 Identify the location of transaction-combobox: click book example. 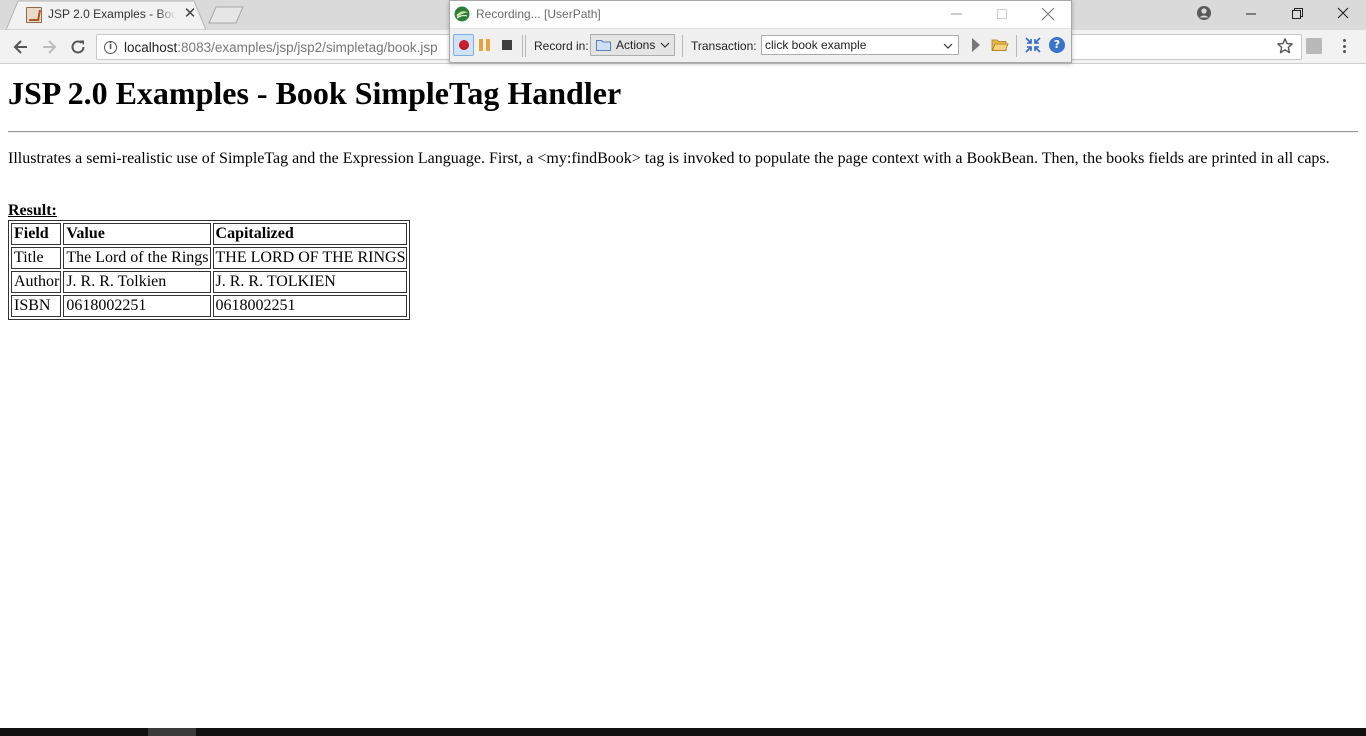
(860, 45).